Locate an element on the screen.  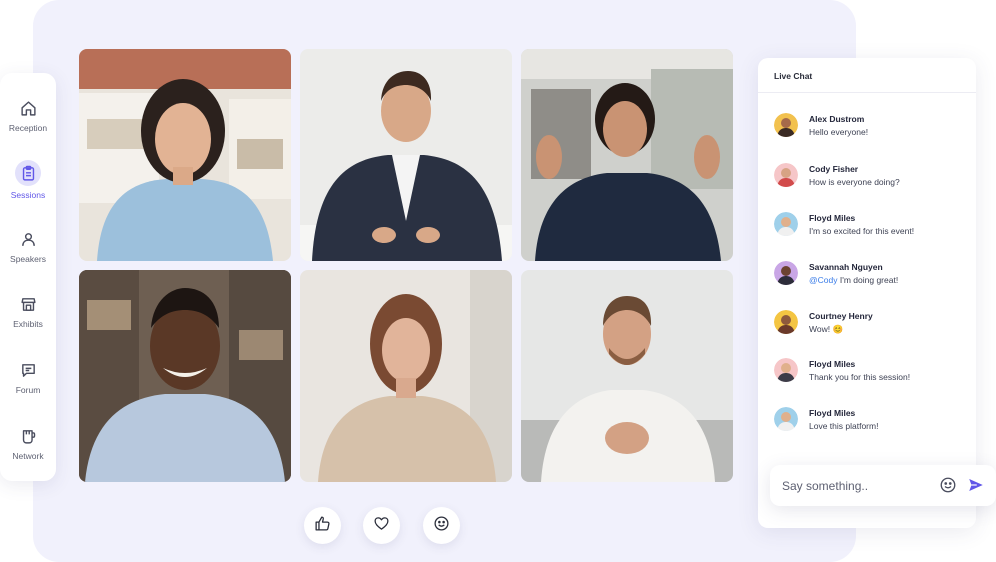
sidebar-item-exhibits: Exhibits is located at coordinates (28, 319).